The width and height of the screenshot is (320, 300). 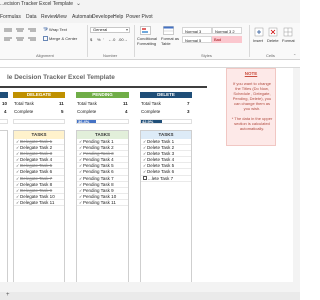 What do you see at coordinates (166, 121) in the screenshot?
I see `progress-bar-delete: 42.9%` at bounding box center [166, 121].